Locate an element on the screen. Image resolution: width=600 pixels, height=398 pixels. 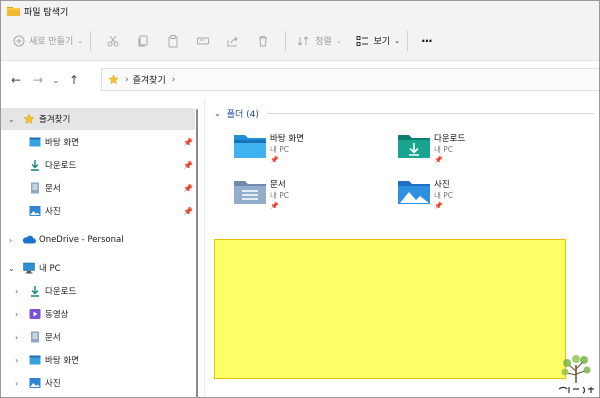
folder-tile-desktop: 바탕 화면 내 PC 📌 is located at coordinates (308, 152).